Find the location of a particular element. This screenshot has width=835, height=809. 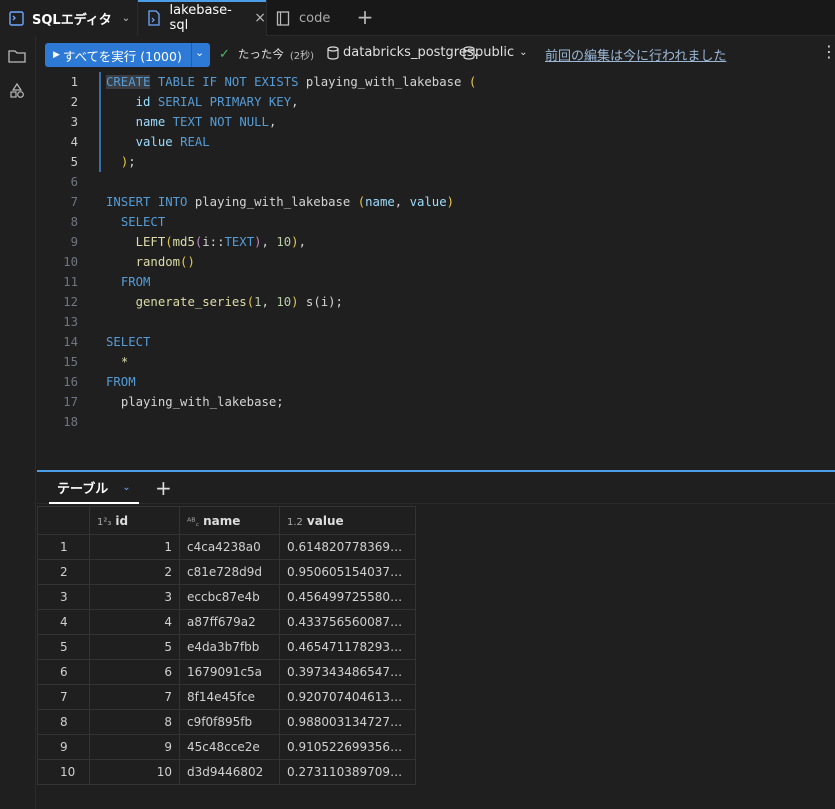

column-header-name: ᴬᴮ꜀ name is located at coordinates (229, 520).